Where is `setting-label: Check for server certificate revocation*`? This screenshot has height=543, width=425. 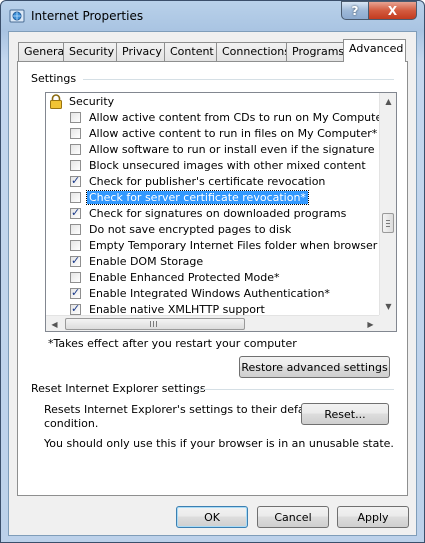
setting-label: Check for server certificate revocation* is located at coordinates (197, 197).